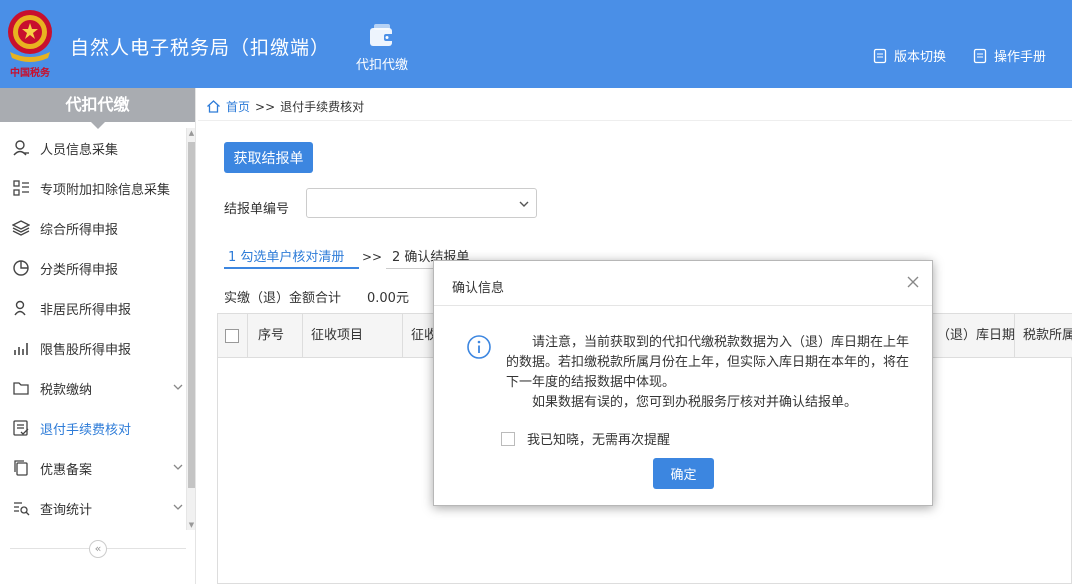 This screenshot has height=584, width=1072. What do you see at coordinates (974, 335) in the screenshot?
I see `col-header-storage-date: （退）库日期` at bounding box center [974, 335].